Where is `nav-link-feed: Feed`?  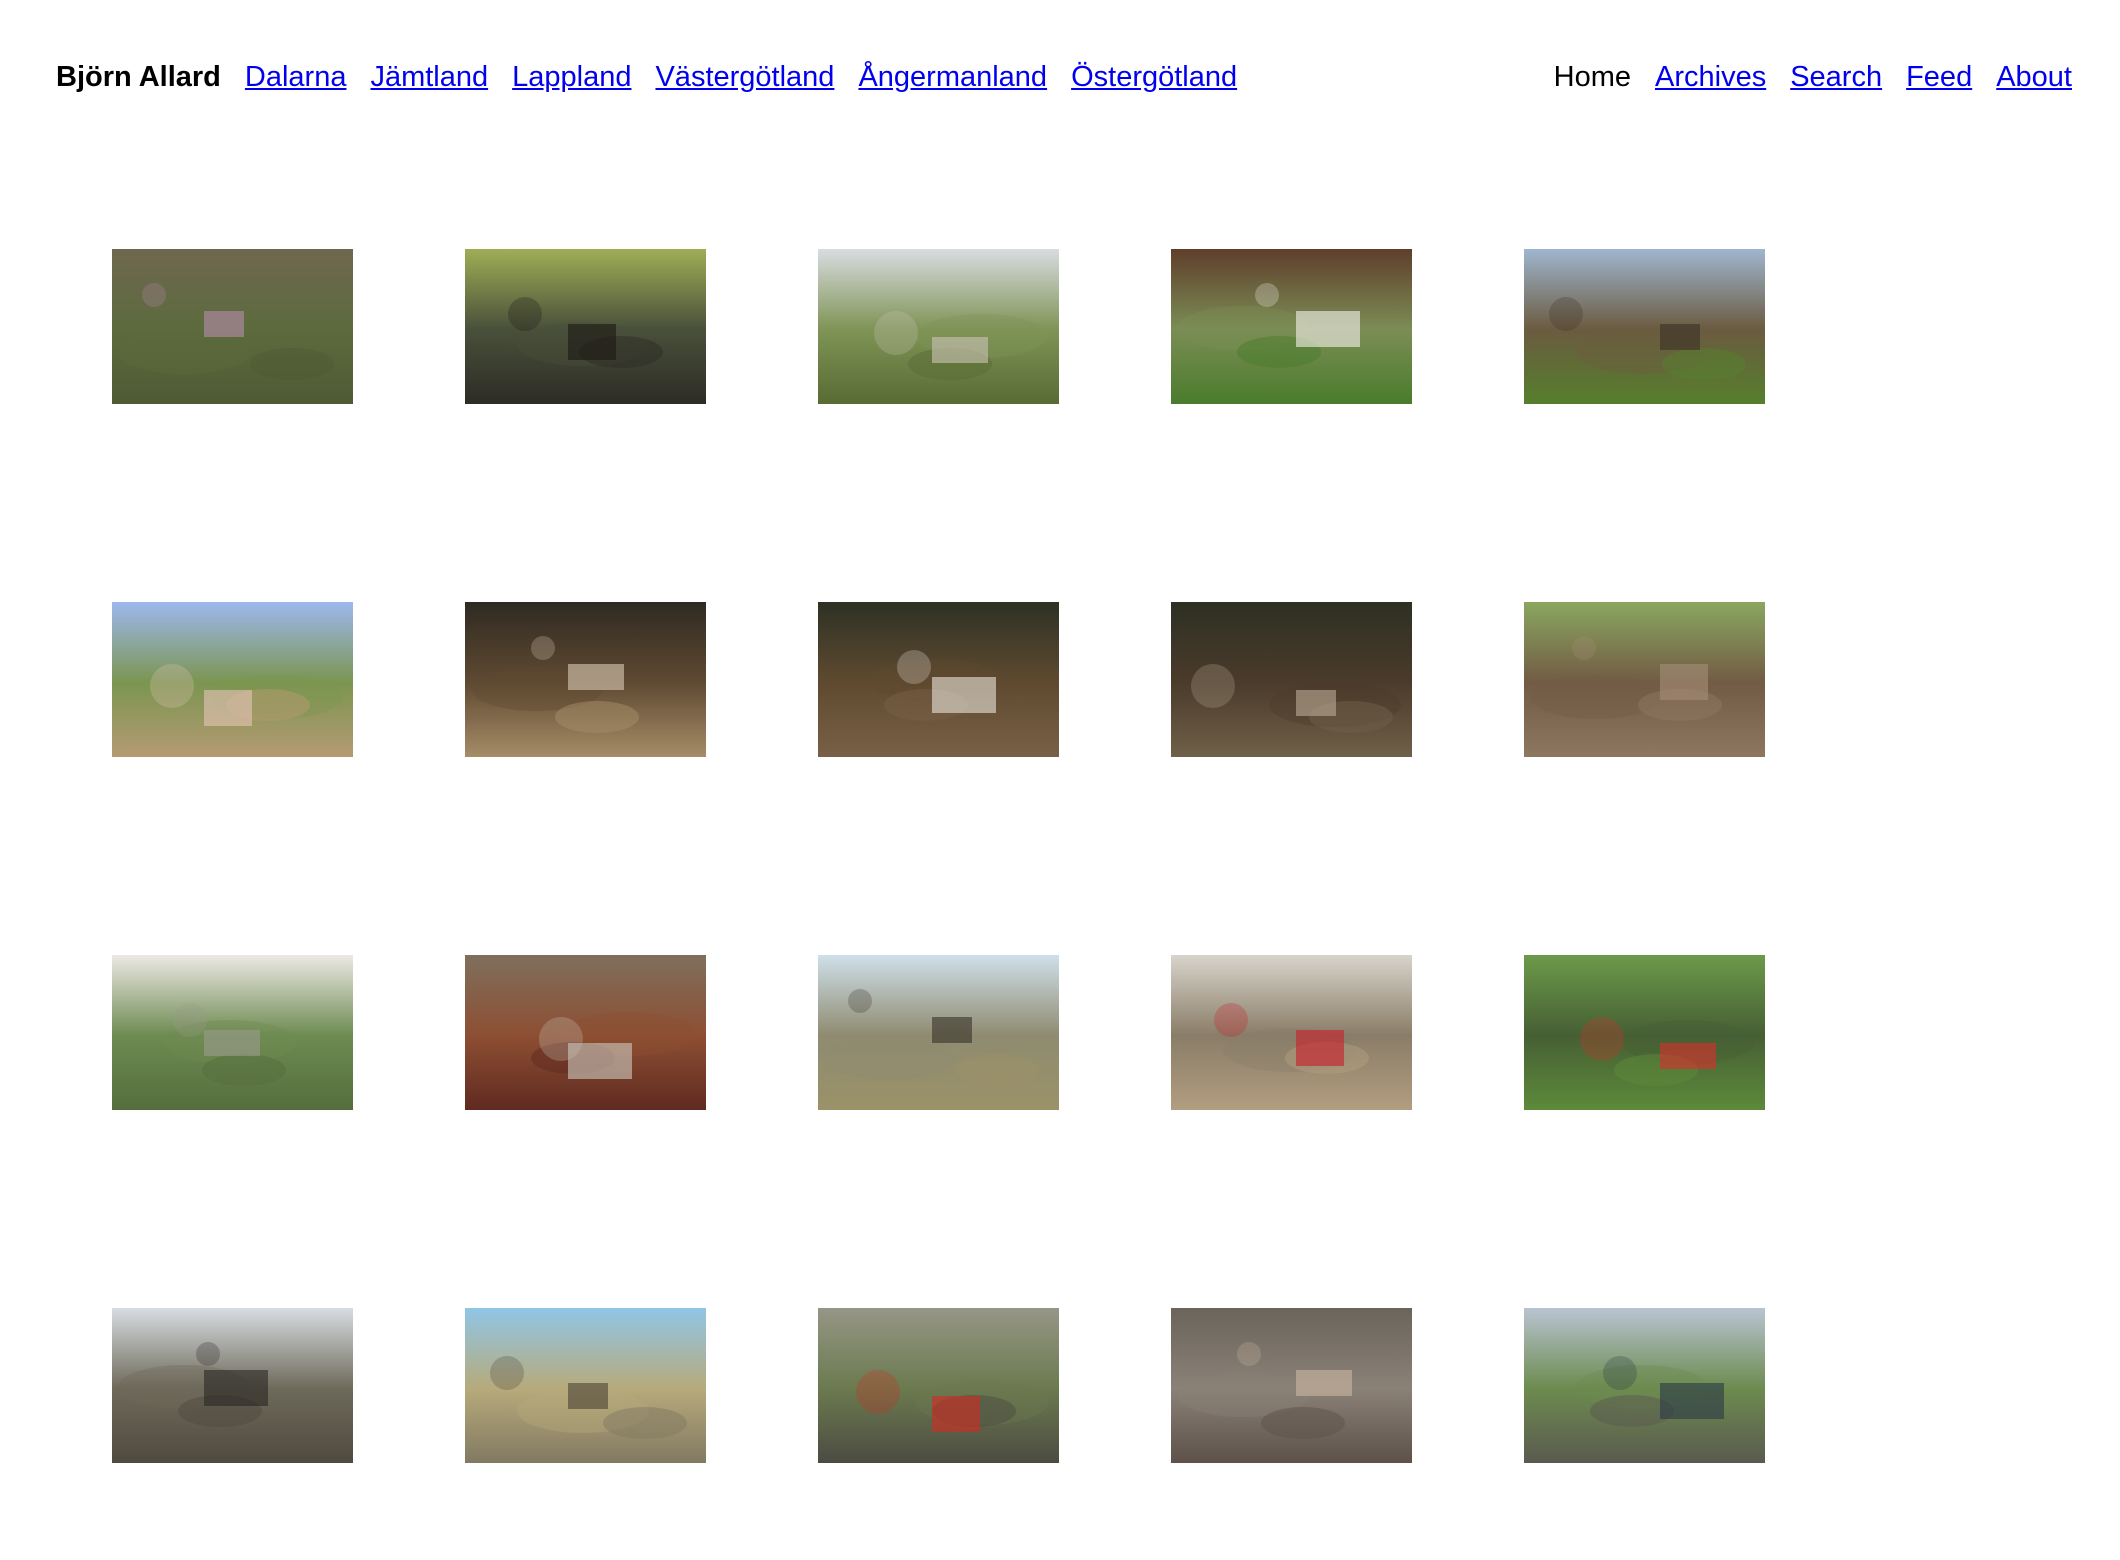 nav-link-feed: Feed is located at coordinates (1939, 77).